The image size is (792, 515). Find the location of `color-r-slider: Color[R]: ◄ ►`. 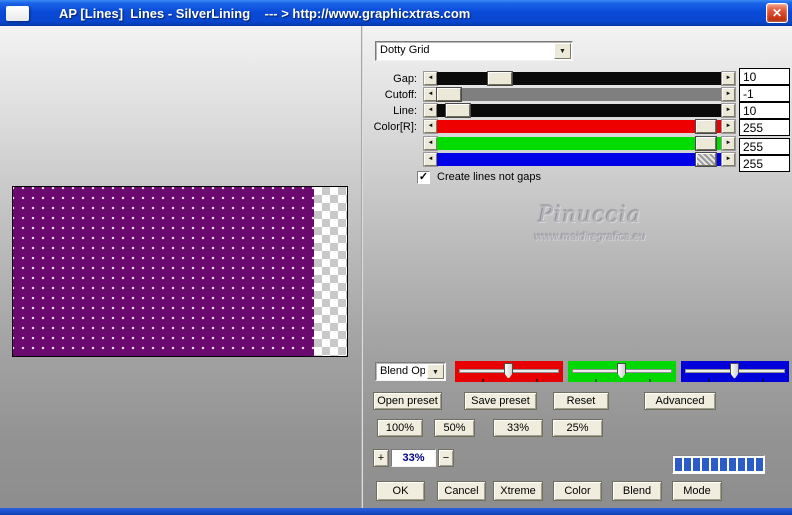

color-r-slider: Color[R]: ◄ ► is located at coordinates (552, 127).